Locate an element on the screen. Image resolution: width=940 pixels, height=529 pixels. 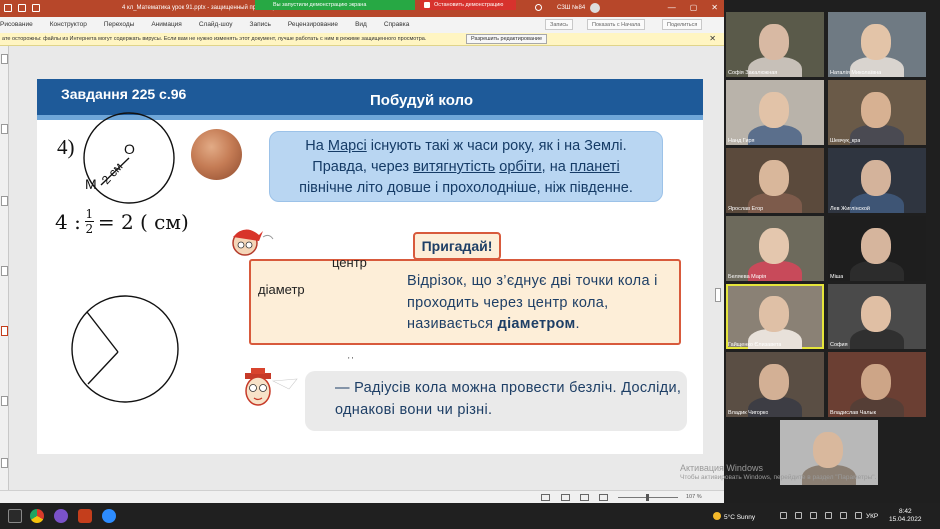
tab-design: Конструктор is located at coordinates (68, 24).